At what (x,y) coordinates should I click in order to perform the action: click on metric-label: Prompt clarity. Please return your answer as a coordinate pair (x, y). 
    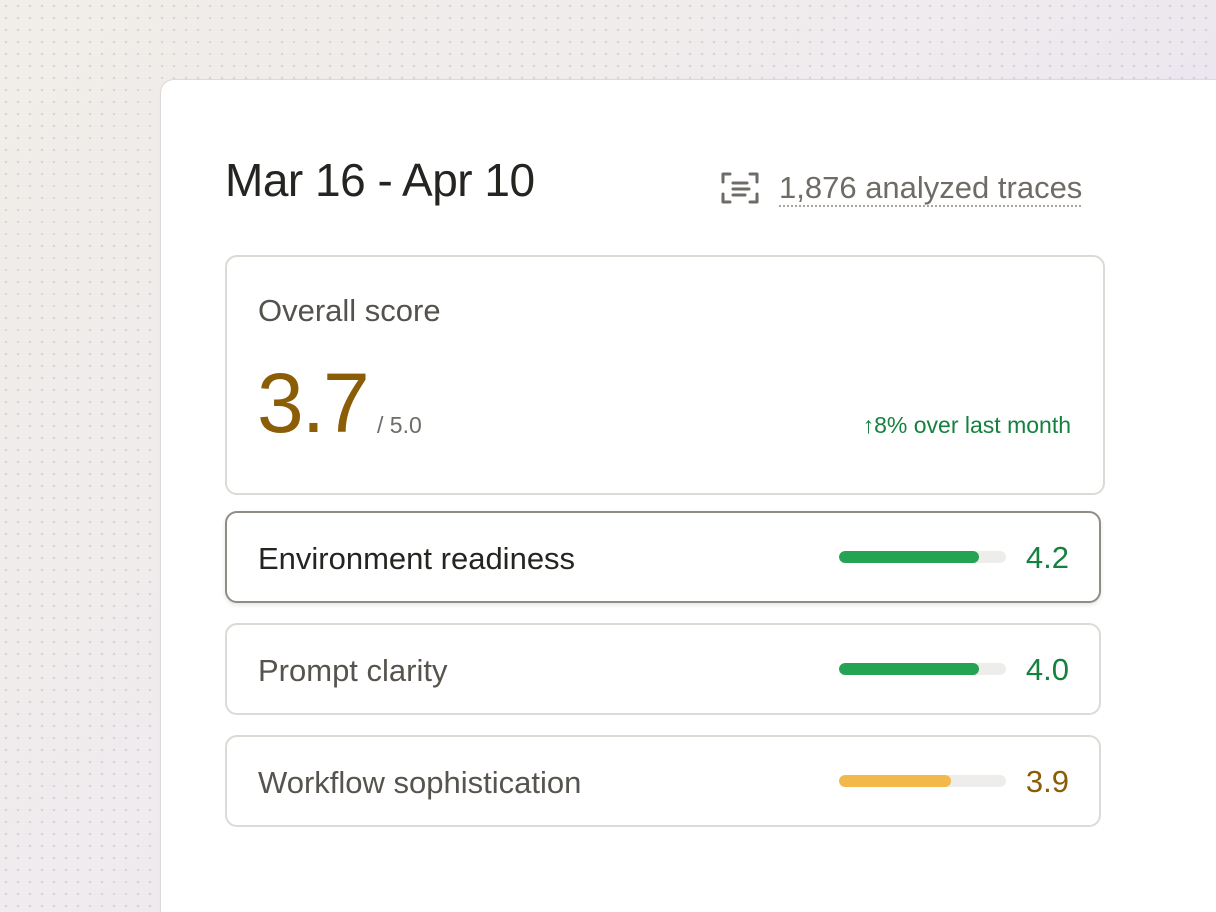
    Looking at the image, I should click on (353, 670).